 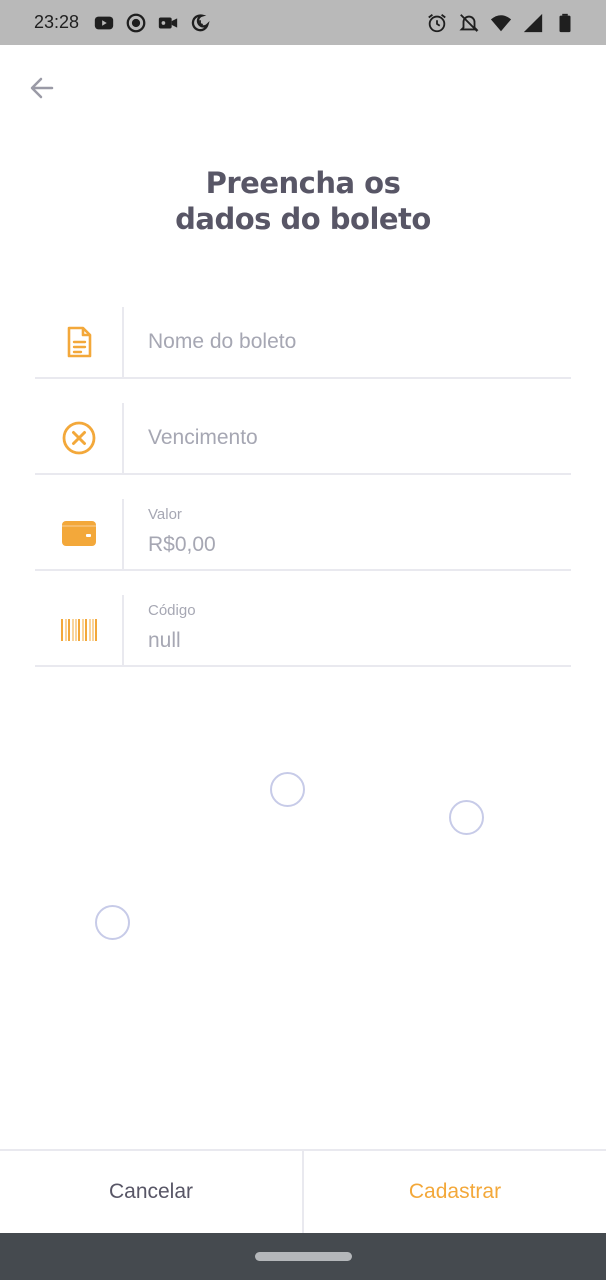 I want to click on close-circle-icon, so click(x=78, y=438).